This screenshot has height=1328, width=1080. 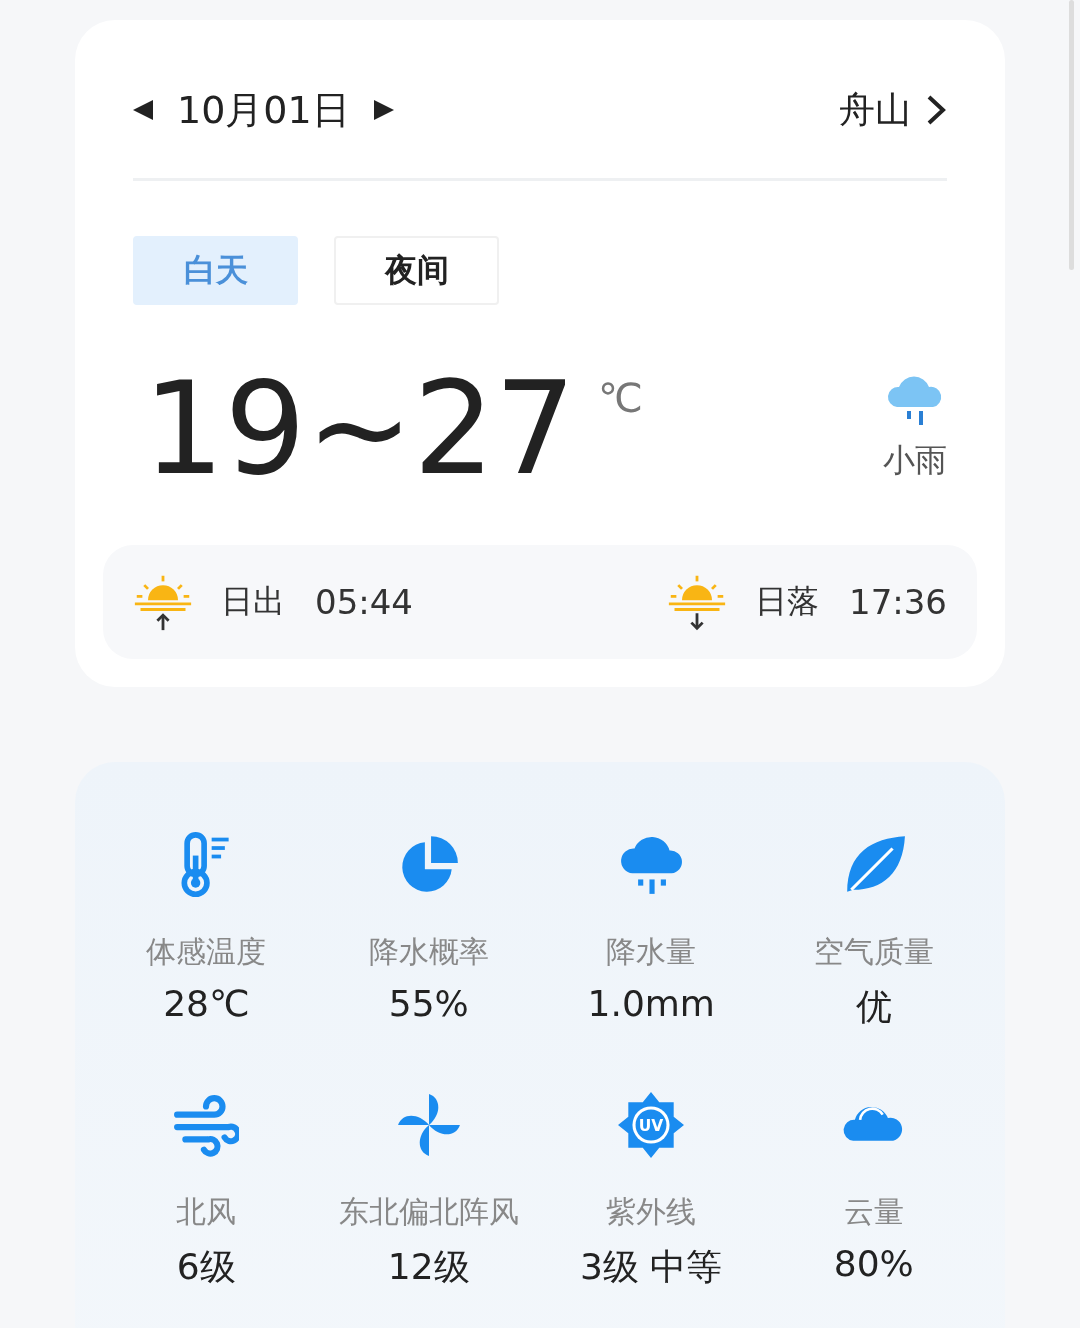 I want to click on date-label: 10月01日, so click(x=263, y=110).